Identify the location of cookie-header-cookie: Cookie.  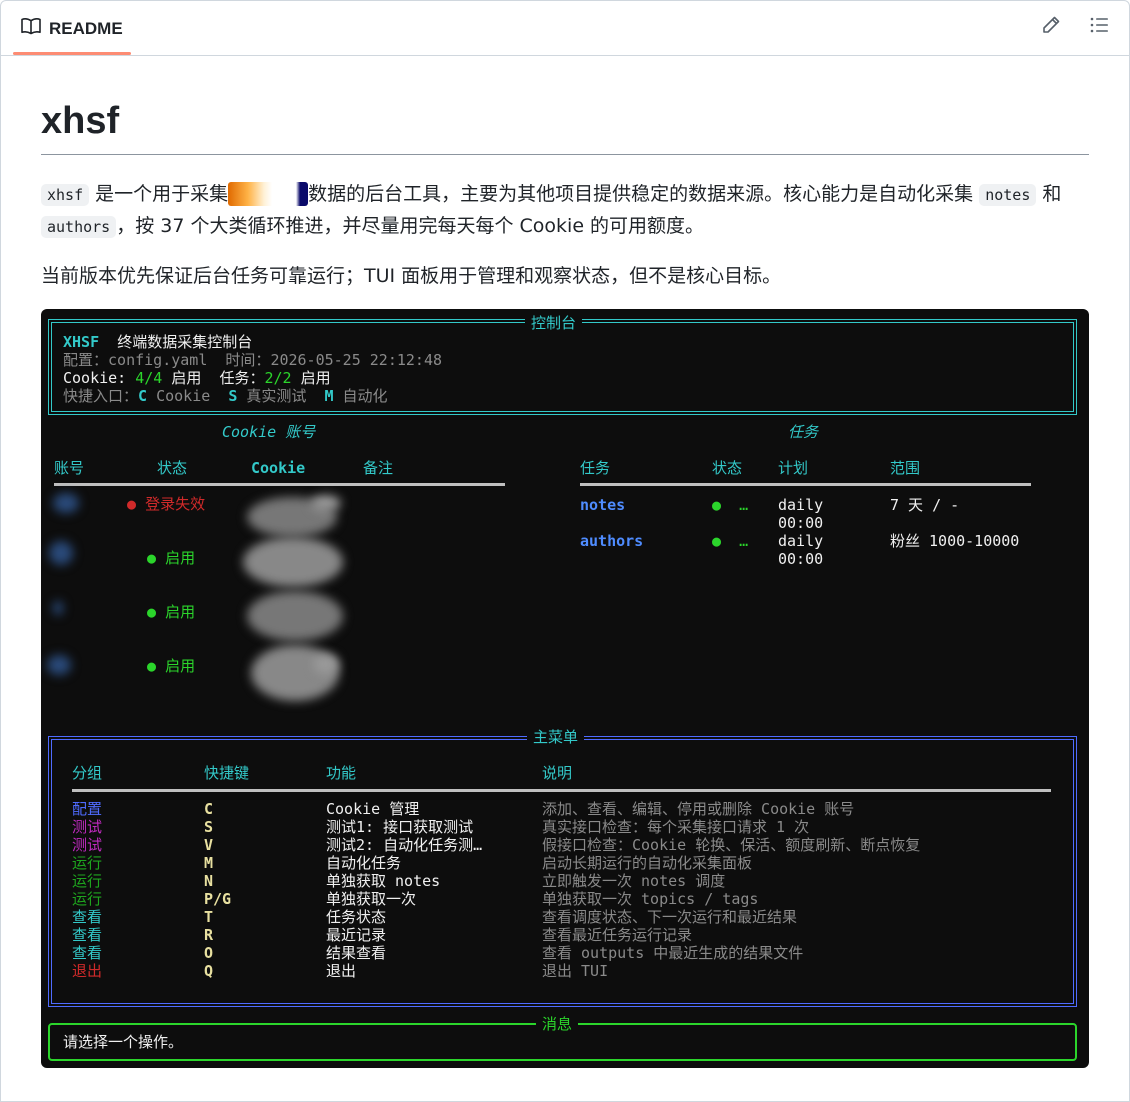
(278, 468).